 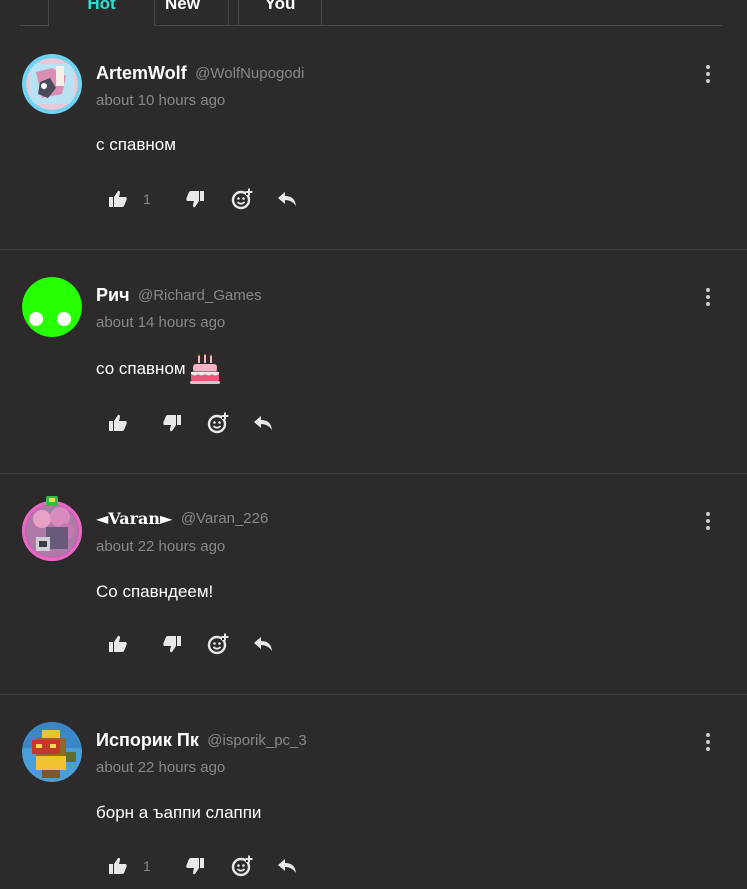 What do you see at coordinates (147, 740) in the screenshot?
I see `author-name: Испорик Пк` at bounding box center [147, 740].